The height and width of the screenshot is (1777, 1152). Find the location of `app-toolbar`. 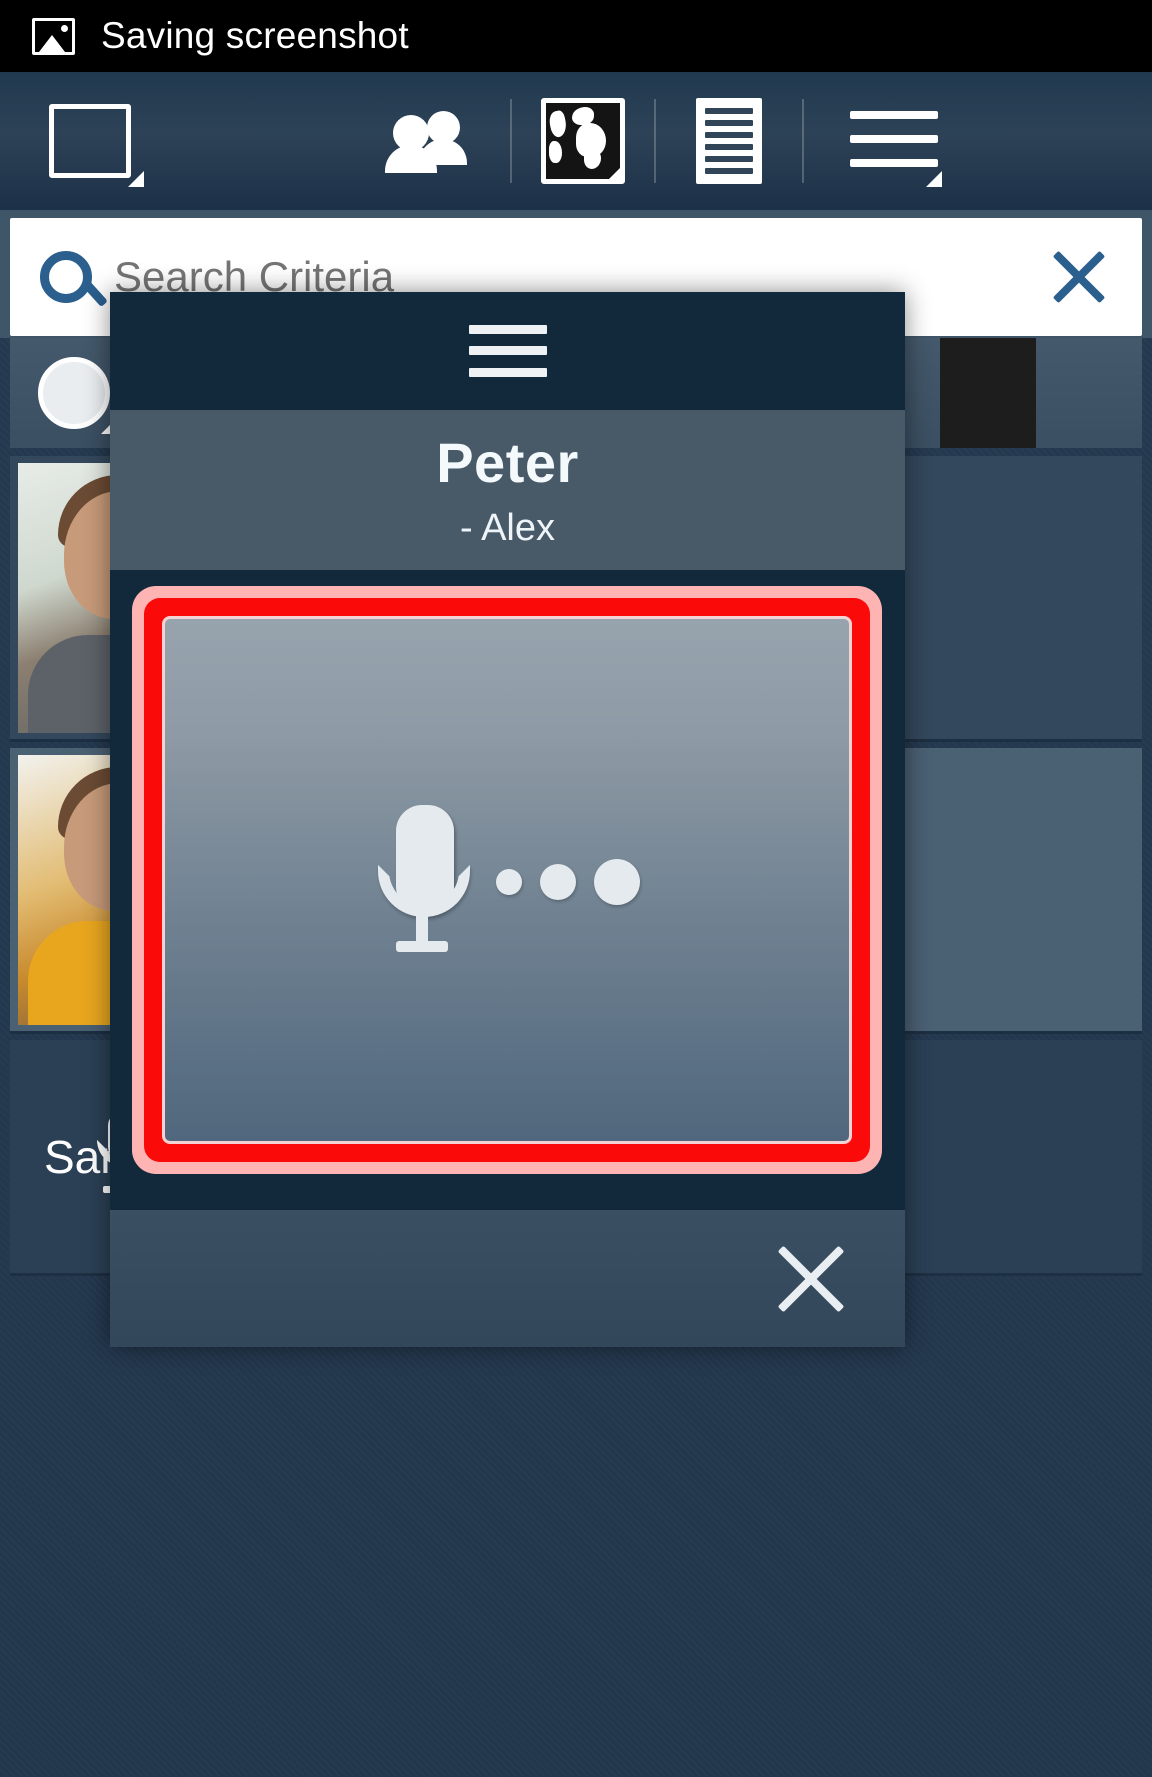

app-toolbar is located at coordinates (576, 141).